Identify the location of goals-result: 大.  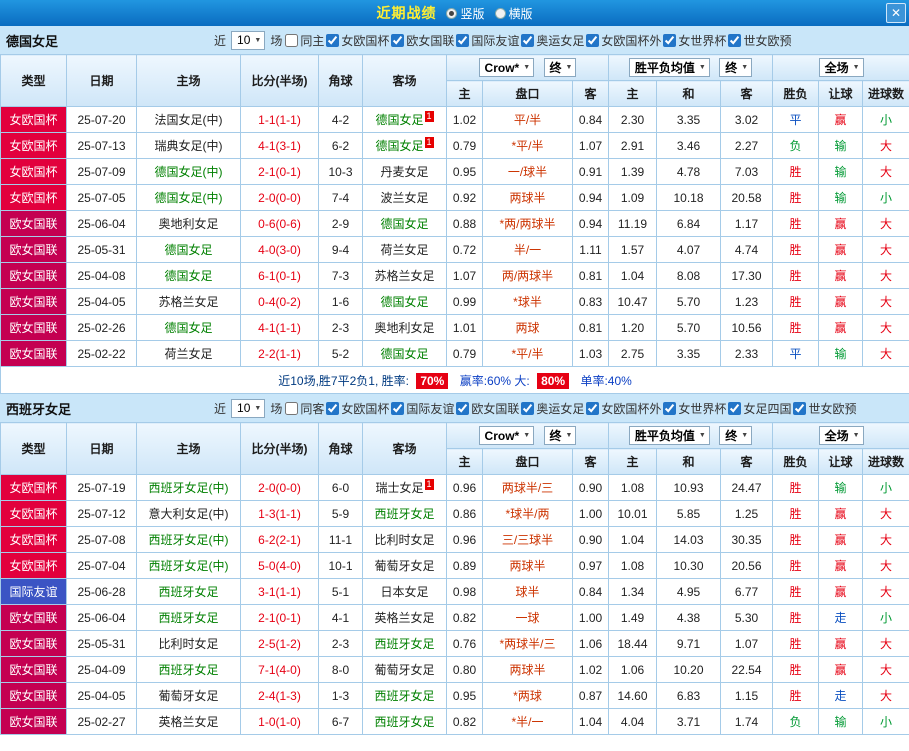
(885, 223).